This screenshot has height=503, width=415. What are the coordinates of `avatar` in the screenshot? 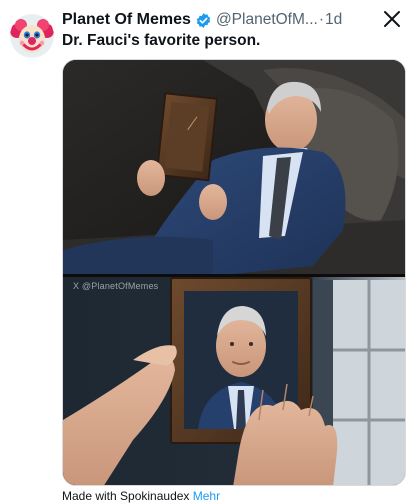 It's located at (32, 36).